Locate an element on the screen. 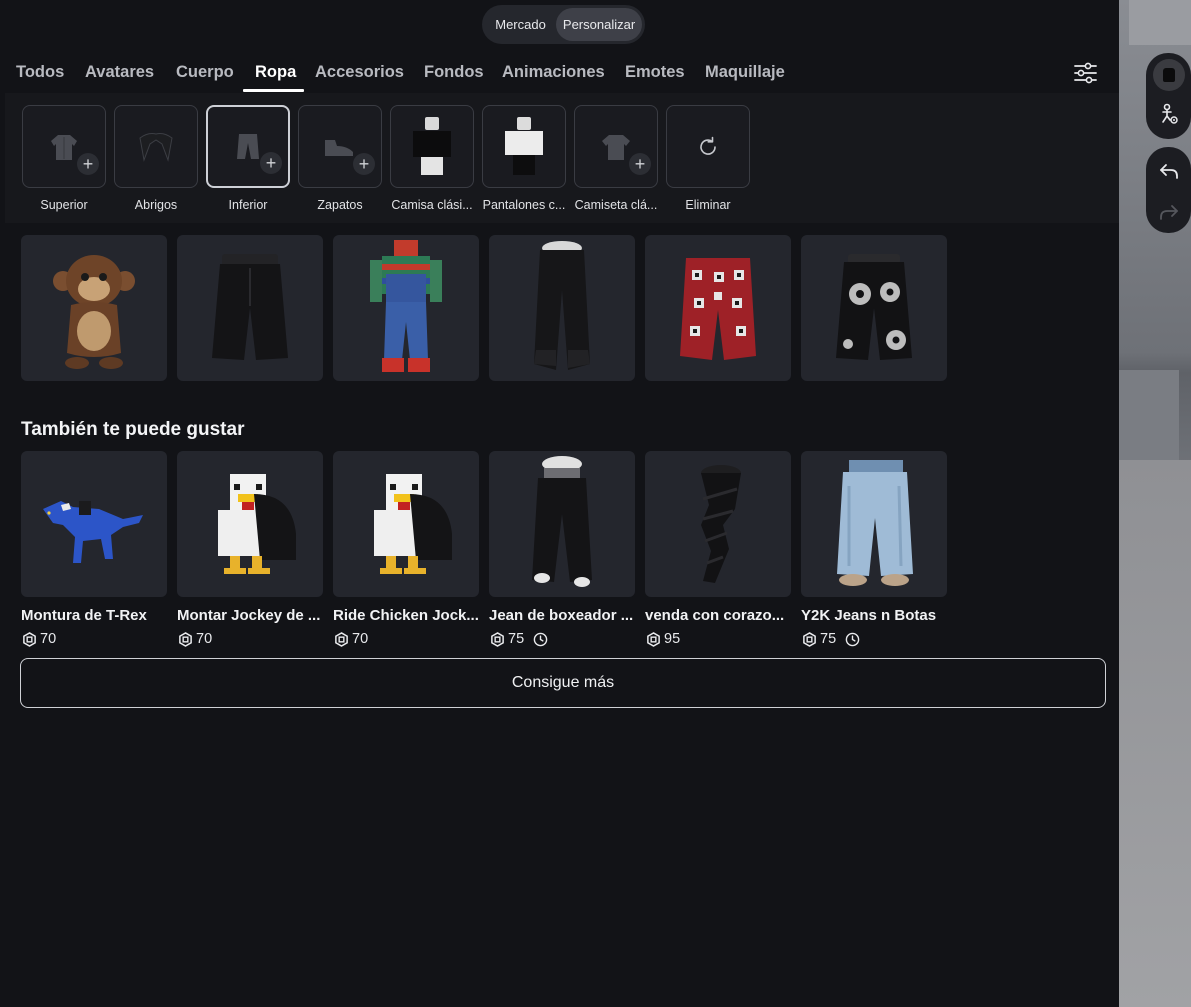 This screenshot has height=1007, width=1191. slot-abrigos: Abrigos is located at coordinates (156, 158).